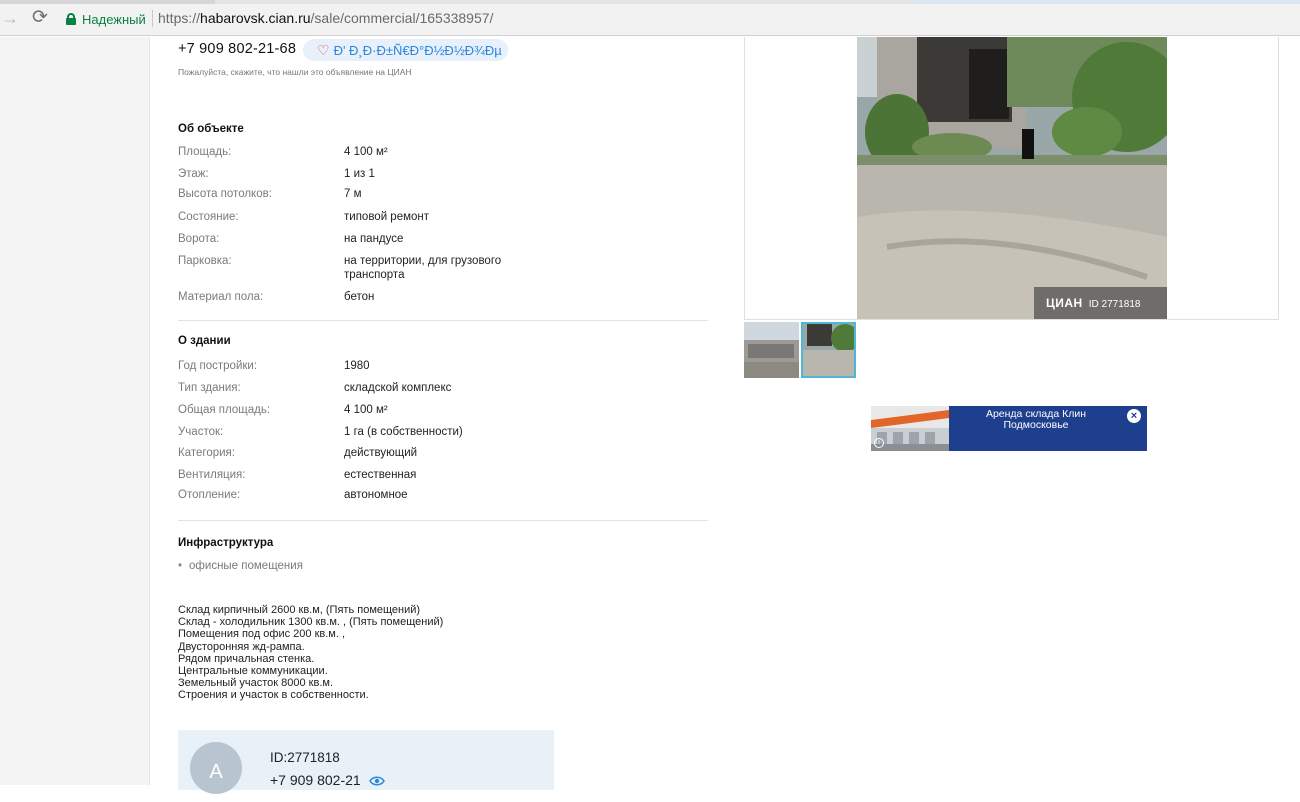 The width and height of the screenshot is (1300, 802). I want to click on info-icon: i, so click(879, 443).